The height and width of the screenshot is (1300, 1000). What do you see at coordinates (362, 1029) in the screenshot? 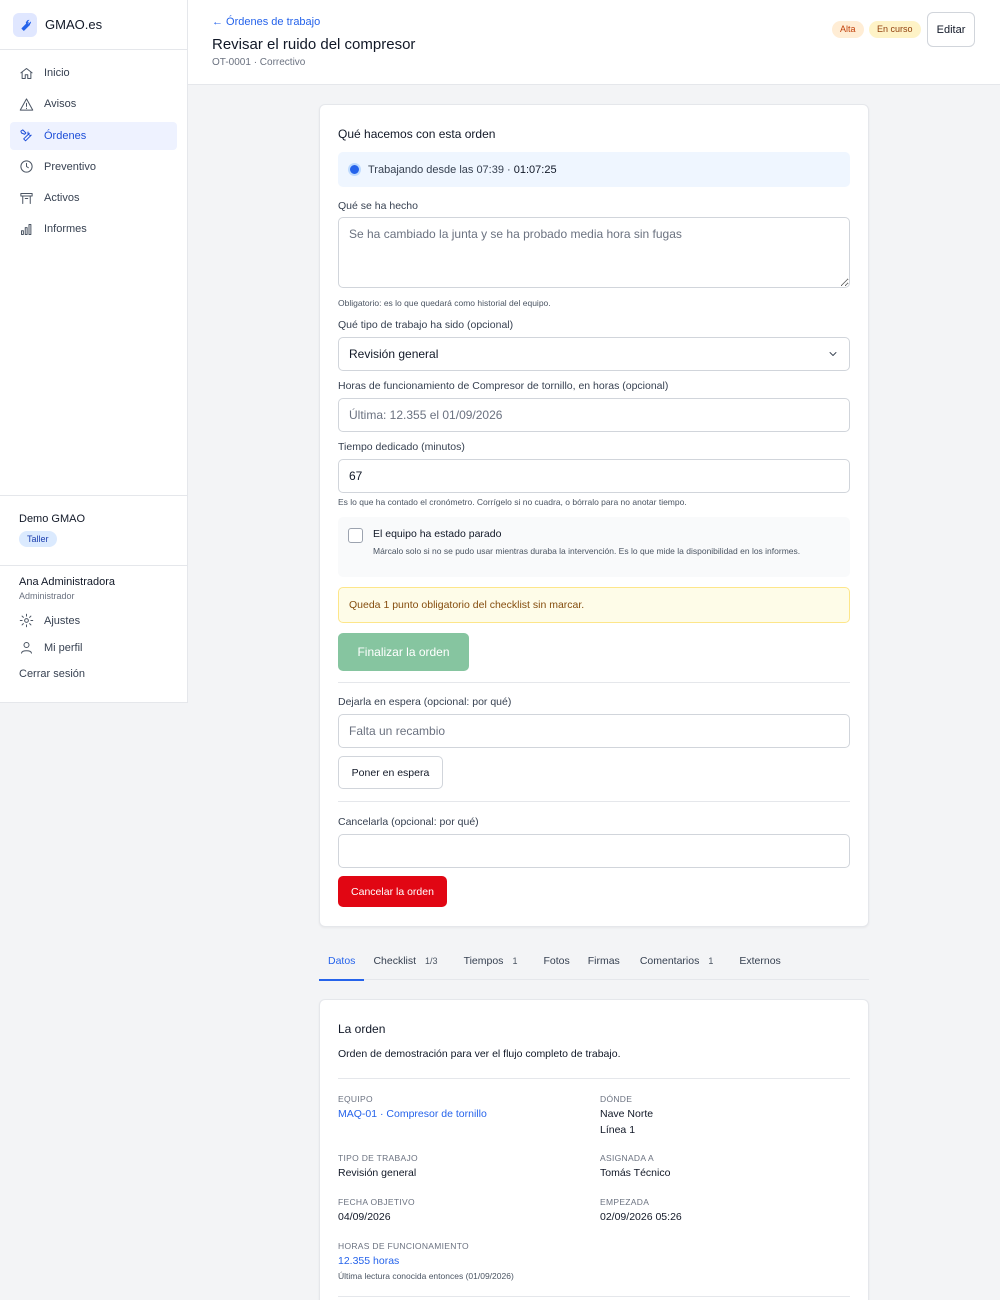
I see `info-card-title: La orden` at bounding box center [362, 1029].